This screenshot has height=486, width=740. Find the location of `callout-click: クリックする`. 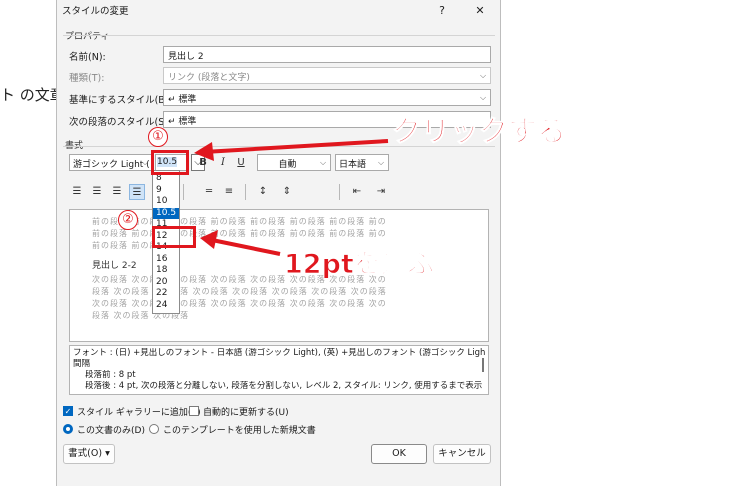

callout-click: クリックする is located at coordinates (479, 131).